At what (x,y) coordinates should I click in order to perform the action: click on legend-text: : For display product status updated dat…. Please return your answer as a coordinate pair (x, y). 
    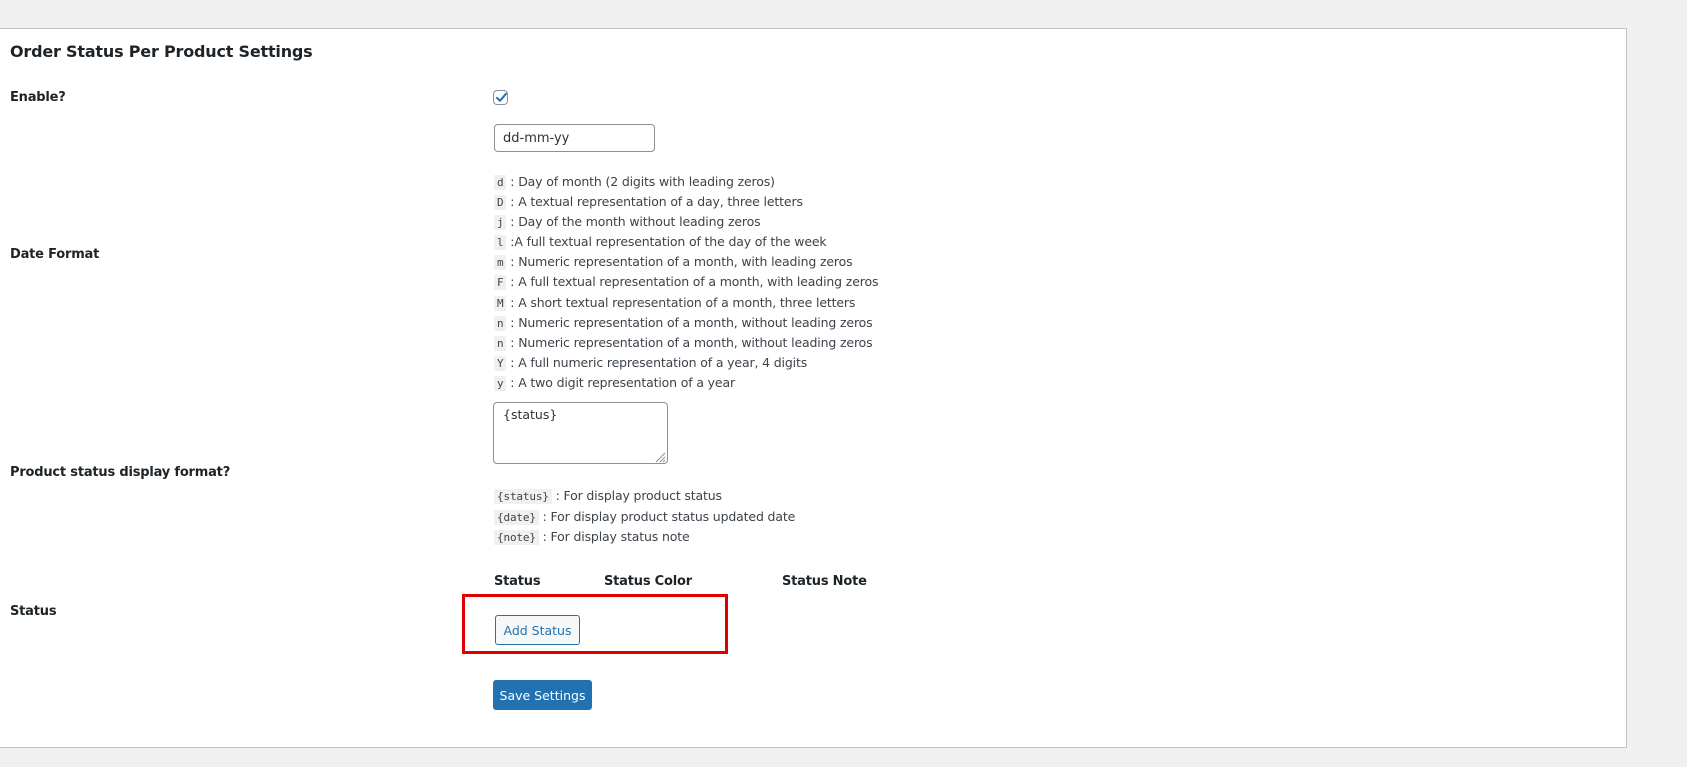
    Looking at the image, I should click on (667, 516).